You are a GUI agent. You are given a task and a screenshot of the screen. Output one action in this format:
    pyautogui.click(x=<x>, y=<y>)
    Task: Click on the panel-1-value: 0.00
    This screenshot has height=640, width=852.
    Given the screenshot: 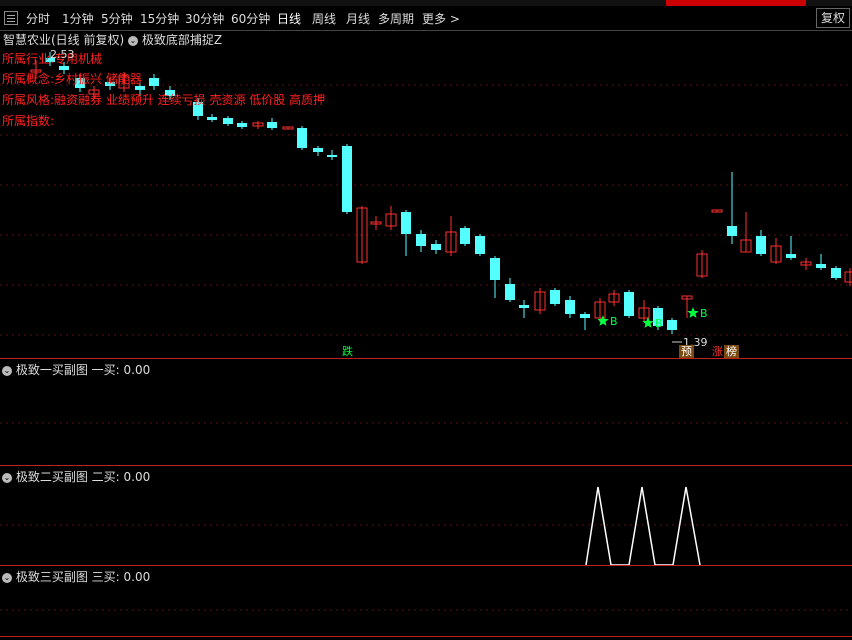 What is the action you would take?
    pyautogui.click(x=137, y=370)
    